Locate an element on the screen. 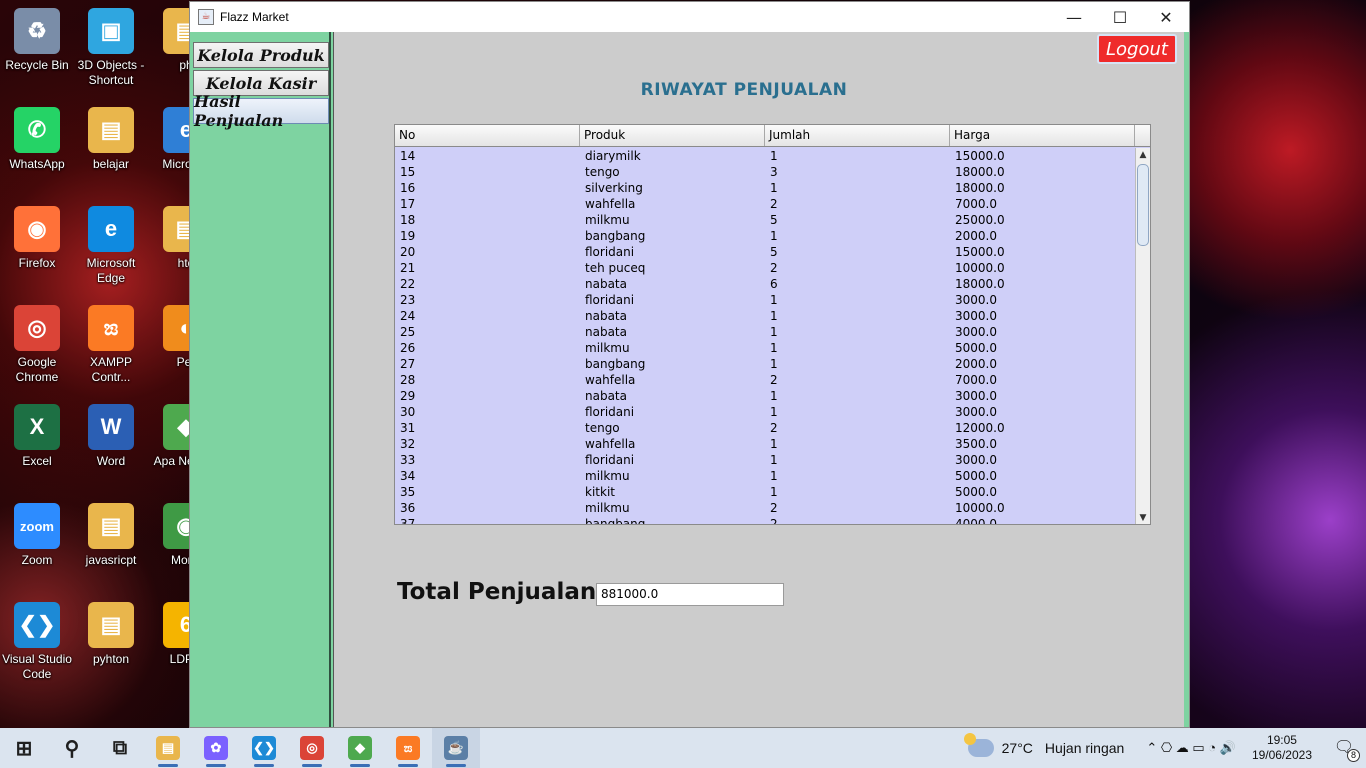 The height and width of the screenshot is (768, 1366). desktop-icon: ✆ WhatsApp is located at coordinates (37, 139).